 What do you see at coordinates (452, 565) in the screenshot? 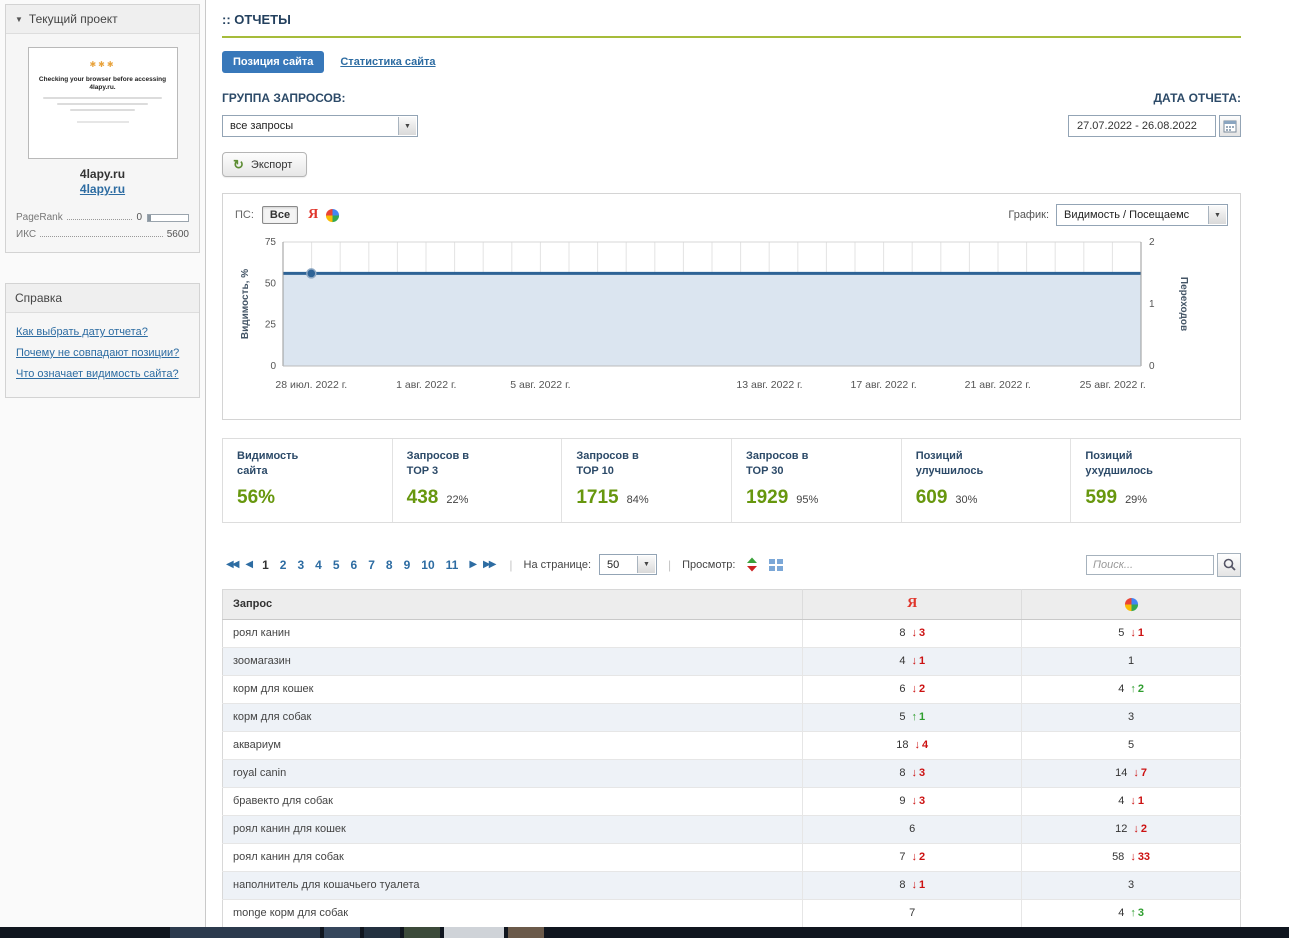
I see `page-number-11: 11` at bounding box center [452, 565].